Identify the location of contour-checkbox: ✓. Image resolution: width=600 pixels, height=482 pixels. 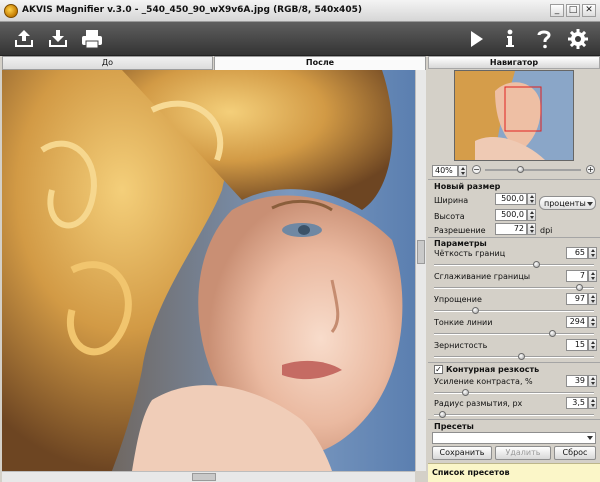
(438, 369).